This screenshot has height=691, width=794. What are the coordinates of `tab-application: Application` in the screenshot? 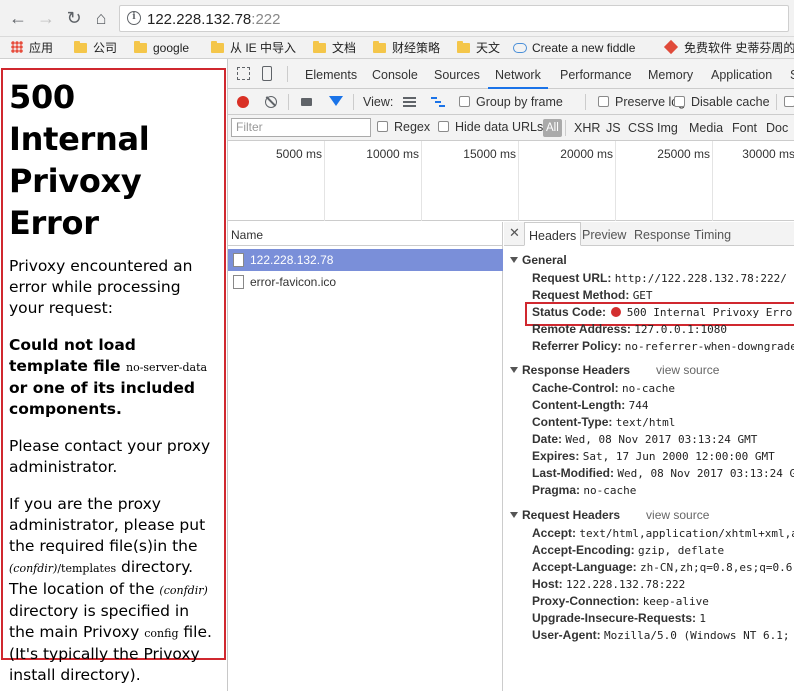 It's located at (741, 74).